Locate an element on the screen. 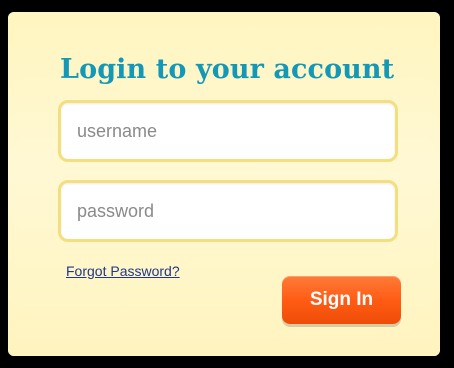 The image size is (454, 368). password-input is located at coordinates (228, 211).